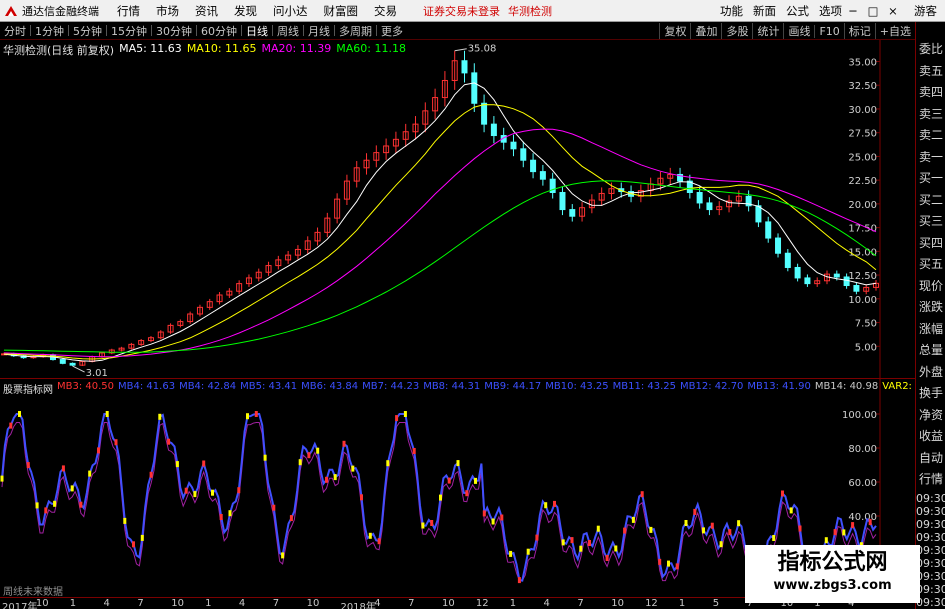  I want to click on ma5-label: MA5: 11.63, so click(150, 48).